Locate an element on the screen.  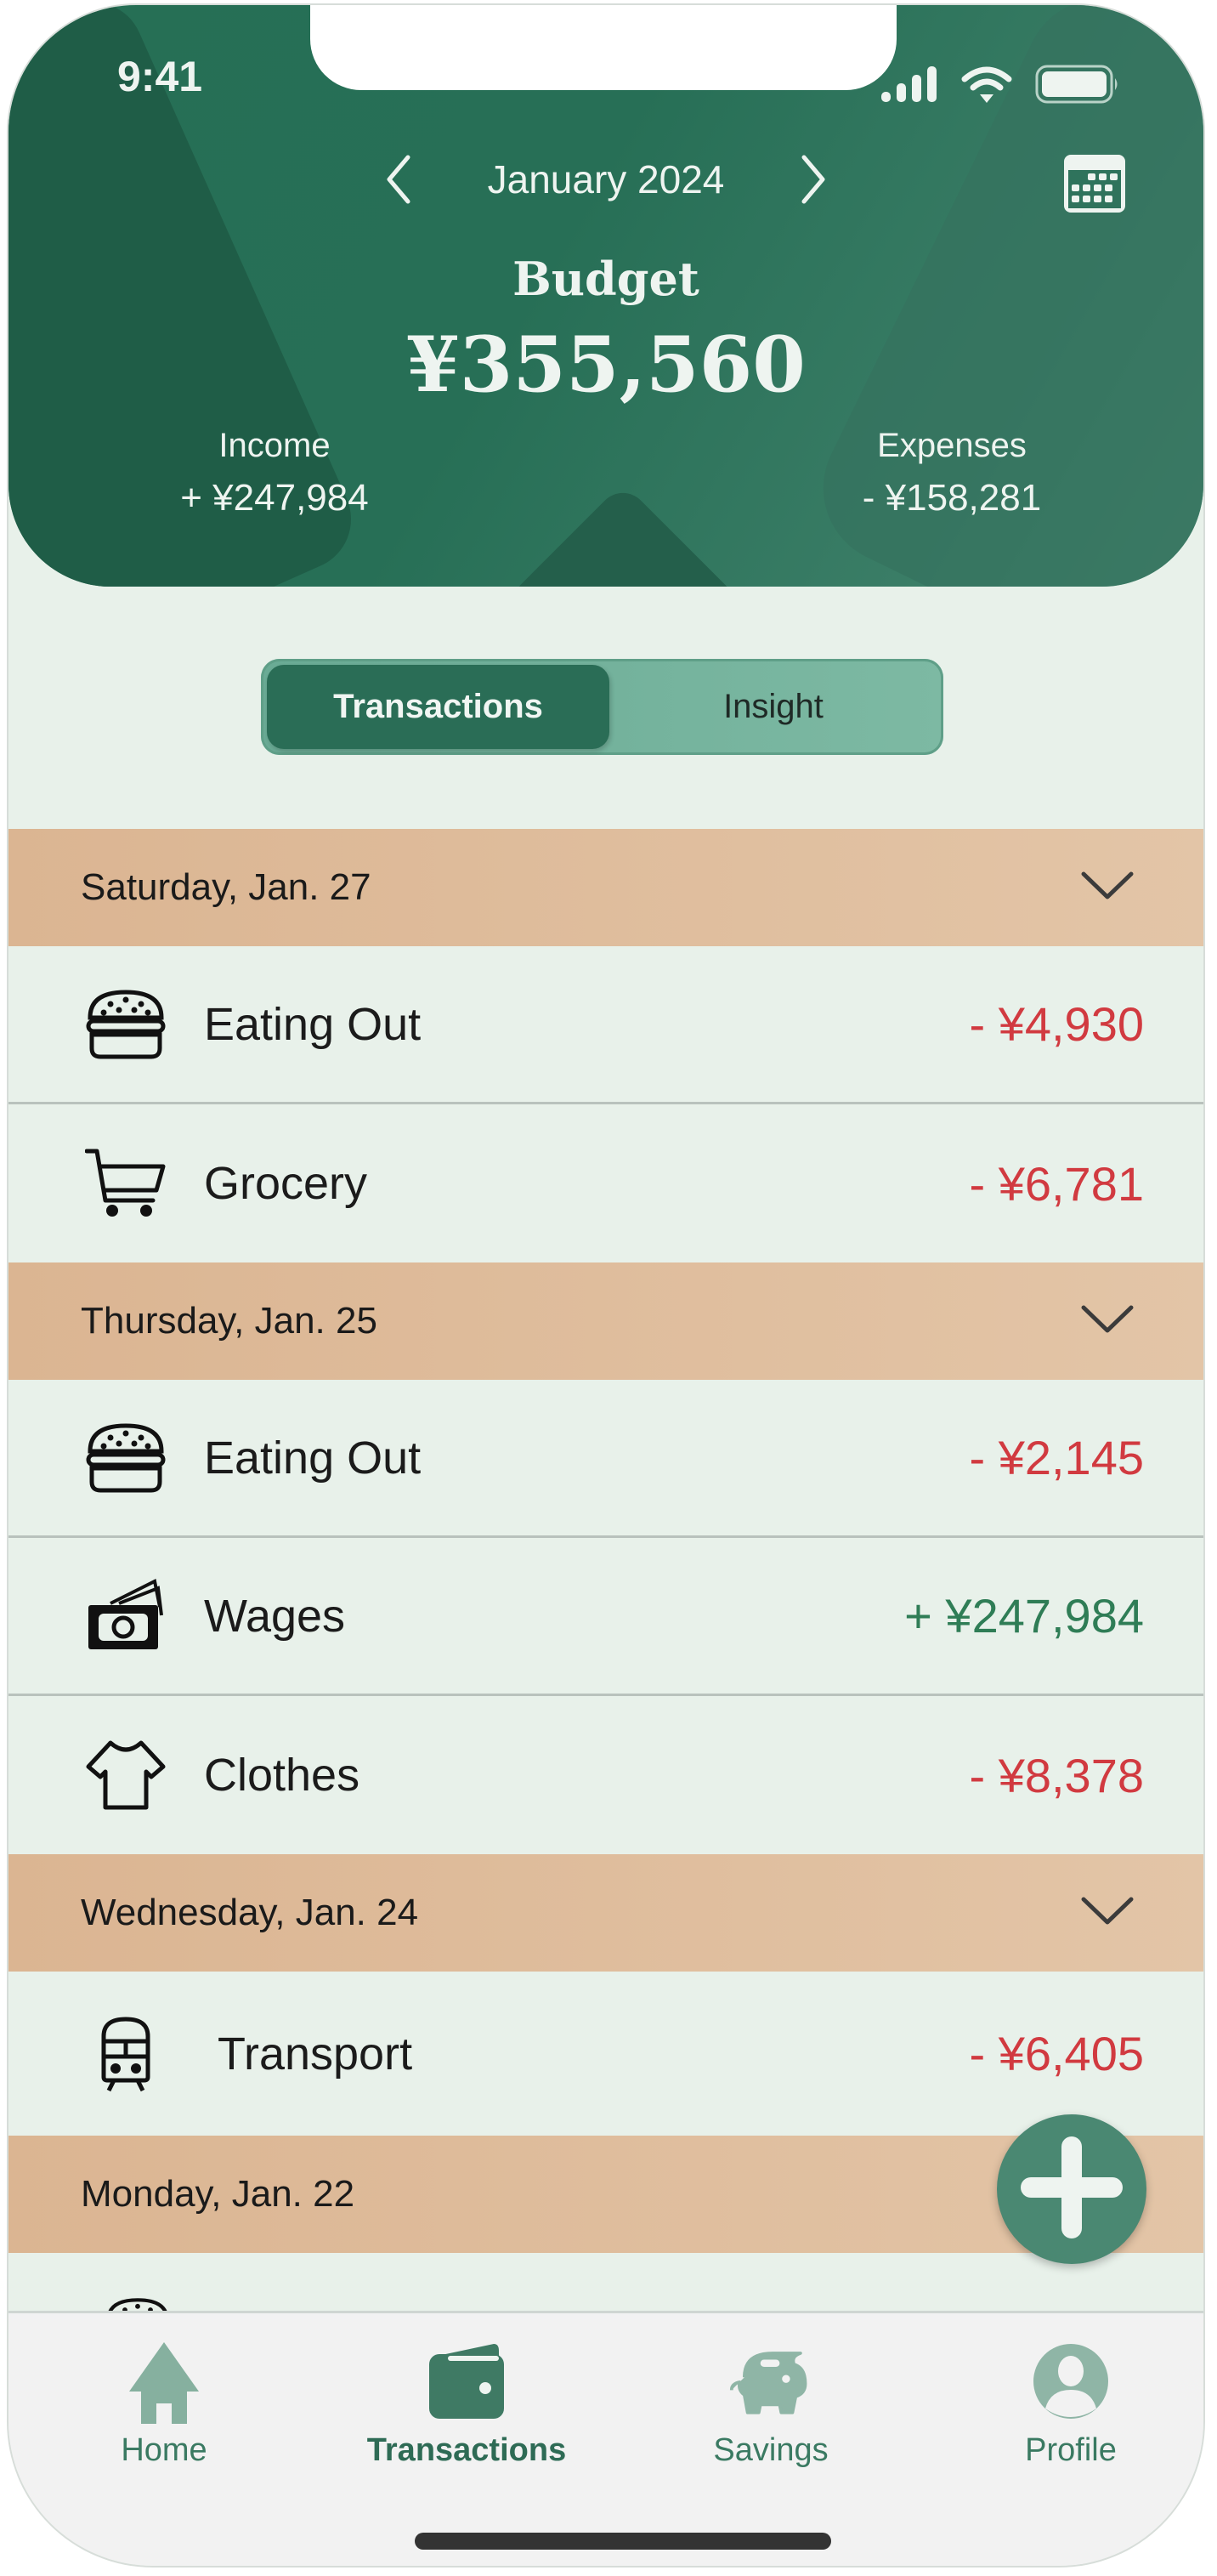
view-segmented-control: Transactions Insight is located at coordinates (602, 707).